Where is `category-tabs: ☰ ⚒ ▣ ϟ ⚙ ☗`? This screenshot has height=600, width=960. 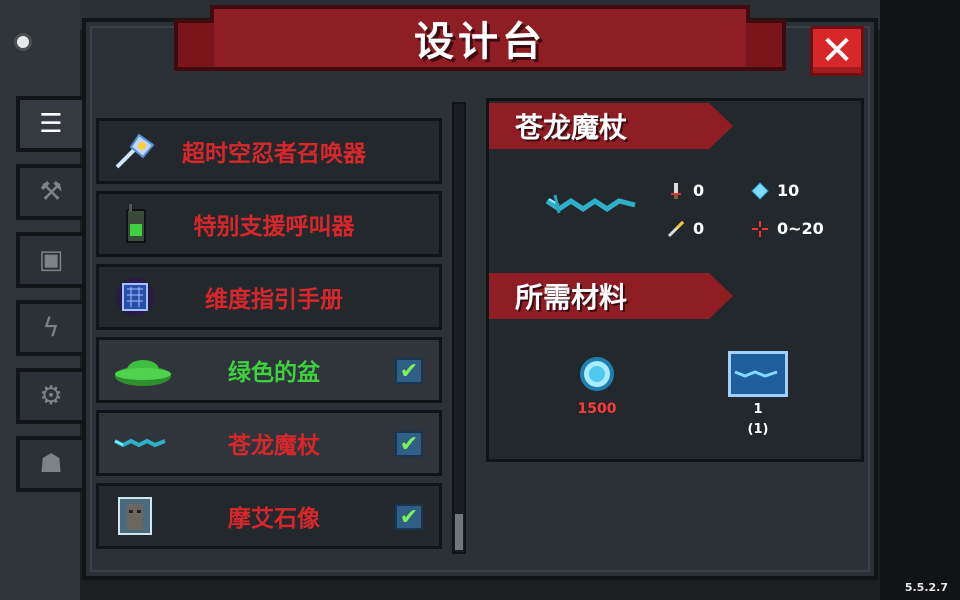 category-tabs: ☰ ⚒ ▣ ϟ ⚙ ☗ is located at coordinates (49, 300).